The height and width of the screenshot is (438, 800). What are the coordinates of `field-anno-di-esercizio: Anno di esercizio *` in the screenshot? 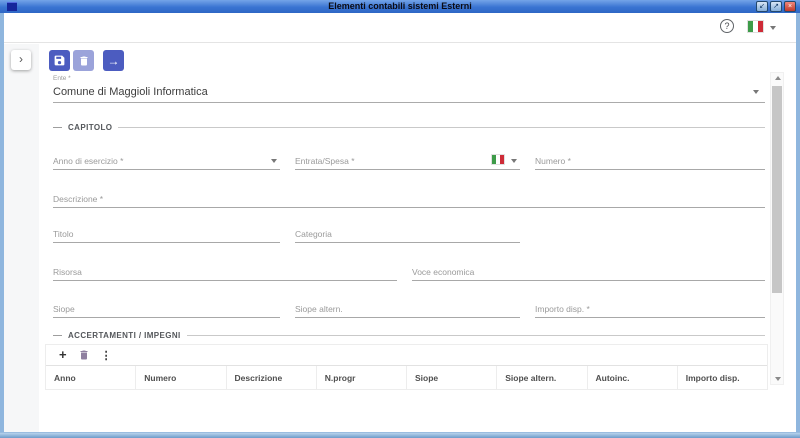 It's located at (166, 160).